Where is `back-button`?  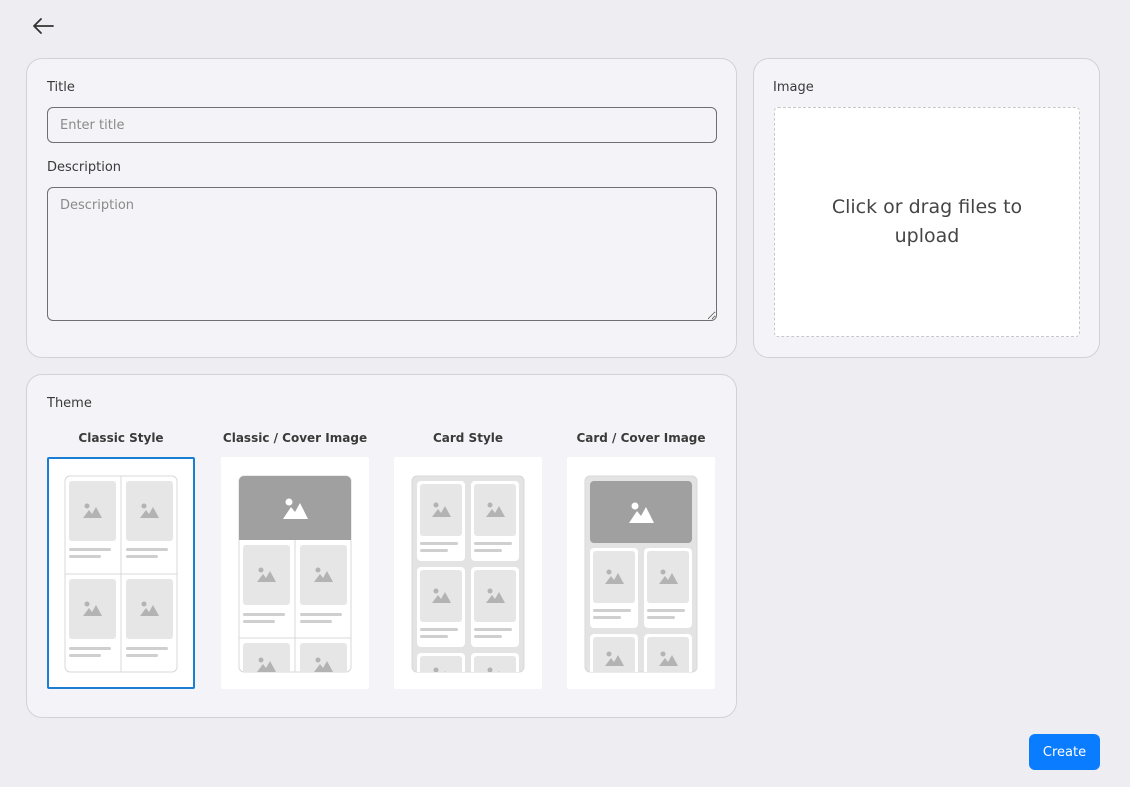 back-button is located at coordinates (43, 26).